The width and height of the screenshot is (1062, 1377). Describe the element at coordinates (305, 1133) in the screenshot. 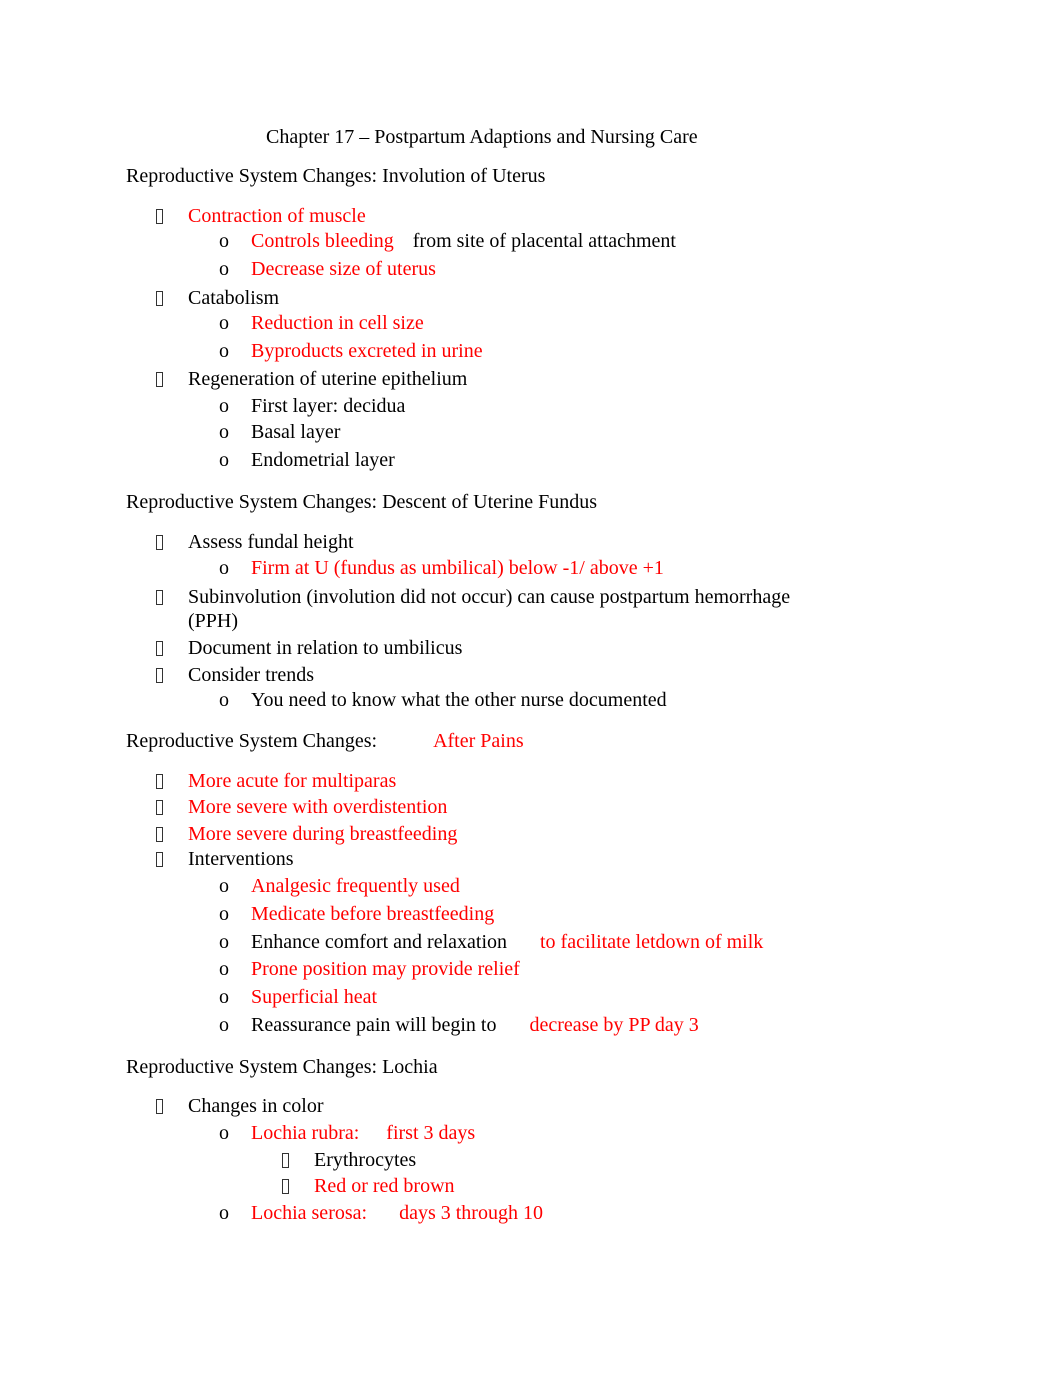

I see `sub-list-item-text: Lochia rubra:` at that location.